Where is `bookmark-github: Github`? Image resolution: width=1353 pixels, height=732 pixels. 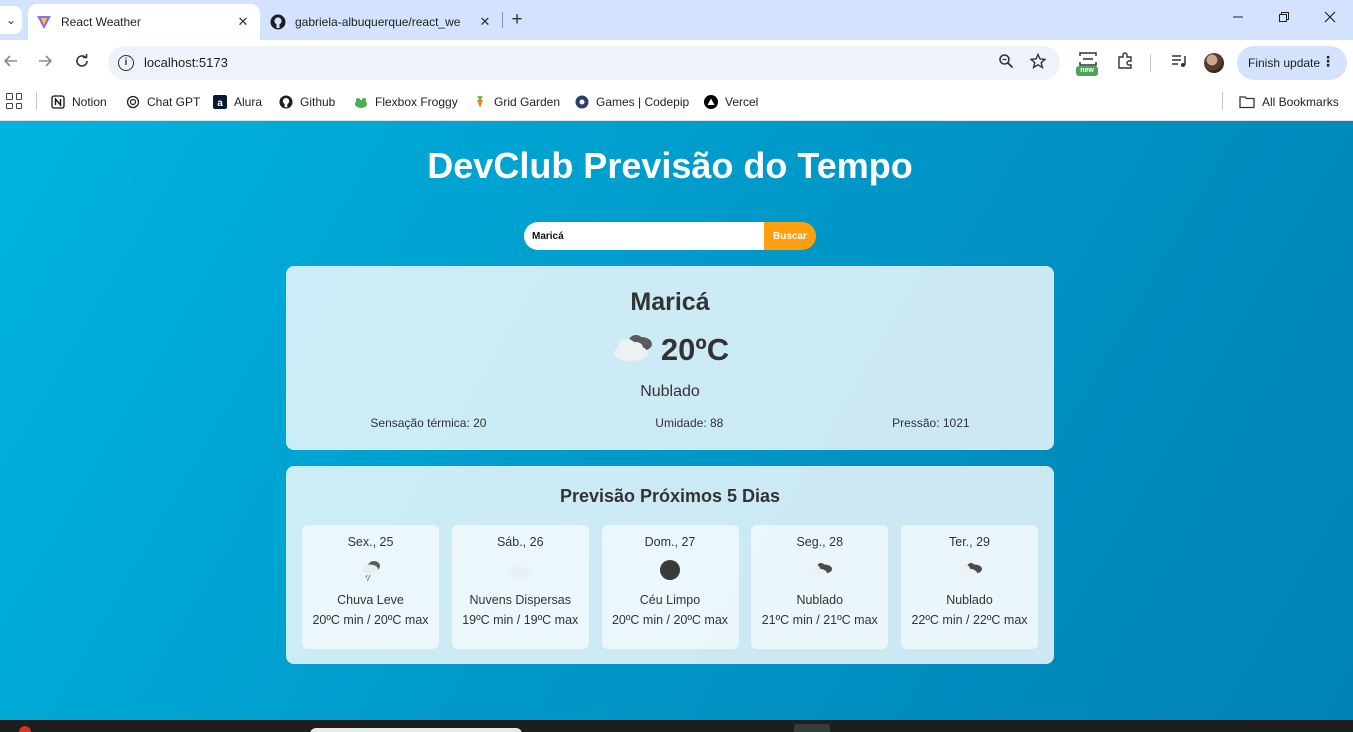
bookmark-github: Github is located at coordinates (307, 102).